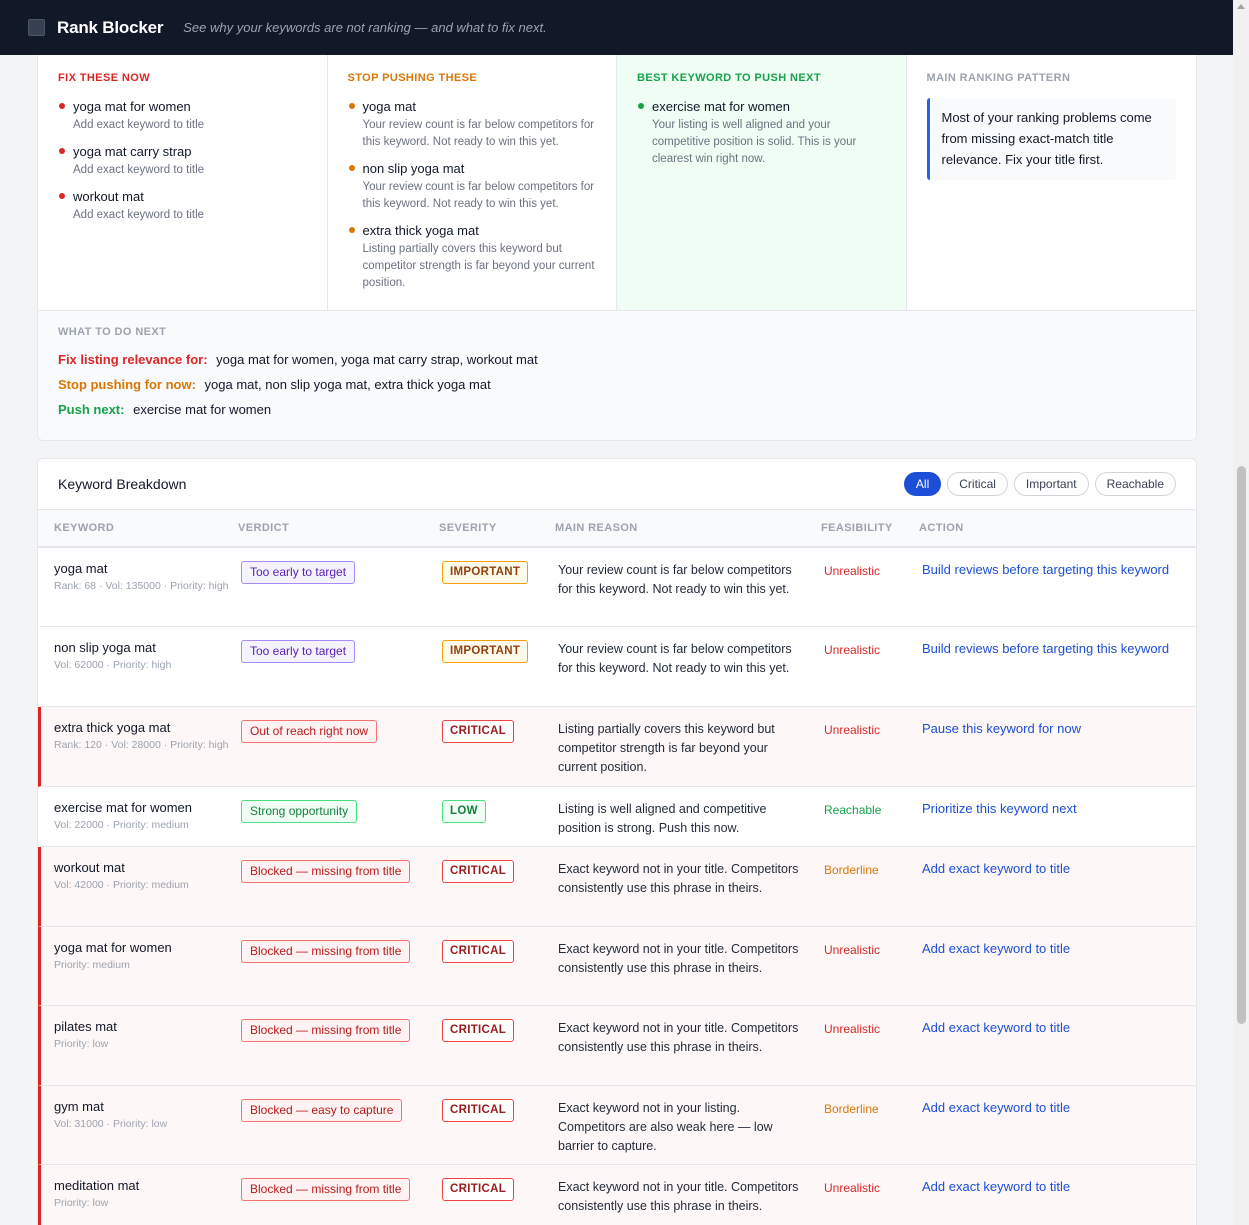  I want to click on filter-group: All Critical Important Reachable, so click(1039, 484).